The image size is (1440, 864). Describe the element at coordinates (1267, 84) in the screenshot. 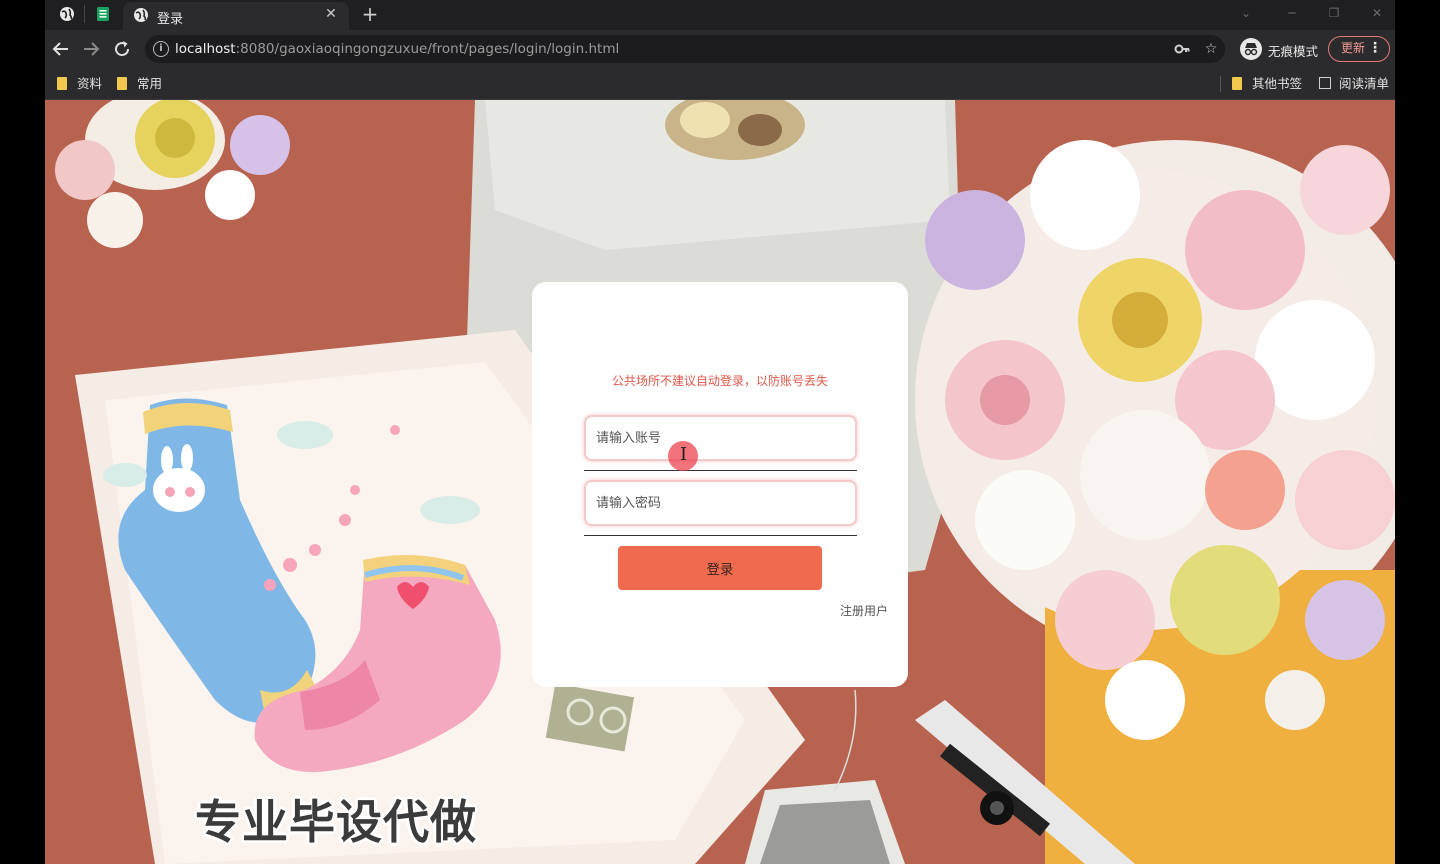

I see `bookmark-other: 其他书签` at that location.